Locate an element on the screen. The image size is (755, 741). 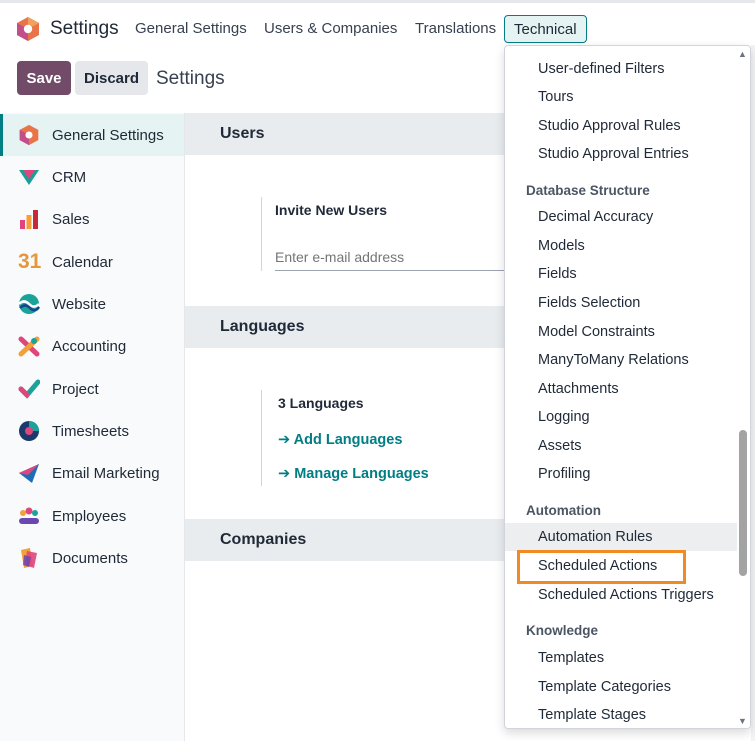
menu-general-settings: General Settings is located at coordinates (191, 28).